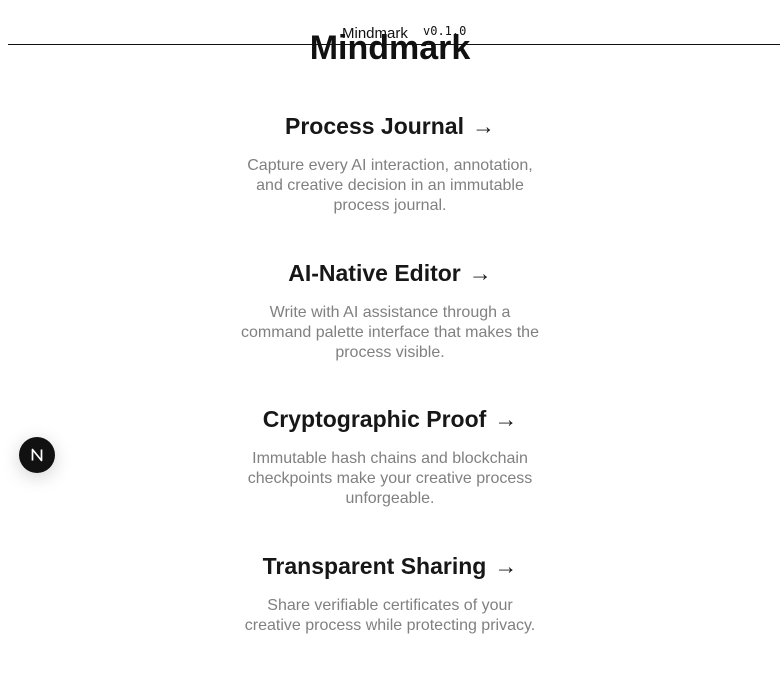  What do you see at coordinates (390, 48) in the screenshot?
I see `page-title: Mindmark` at bounding box center [390, 48].